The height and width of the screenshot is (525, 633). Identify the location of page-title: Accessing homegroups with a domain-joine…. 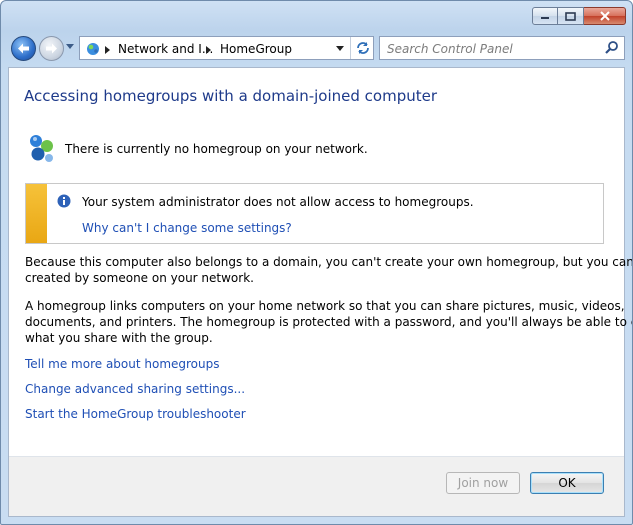
(231, 96).